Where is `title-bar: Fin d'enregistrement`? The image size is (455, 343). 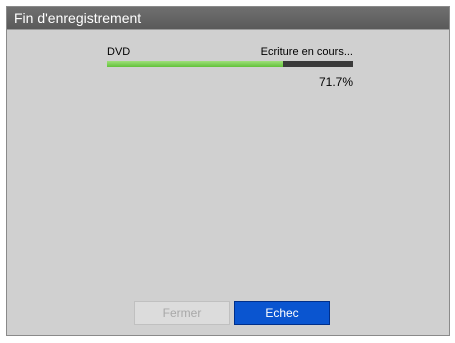 title-bar: Fin d'enregistrement is located at coordinates (228, 18).